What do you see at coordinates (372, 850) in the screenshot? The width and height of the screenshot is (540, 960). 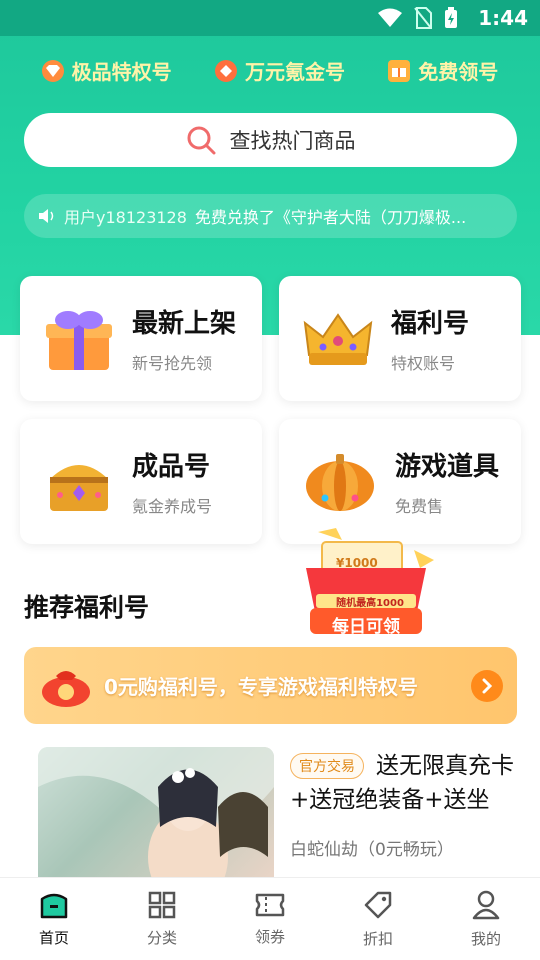 I see `listing-game: 白蛇仙劫（0元畅玩）` at bounding box center [372, 850].